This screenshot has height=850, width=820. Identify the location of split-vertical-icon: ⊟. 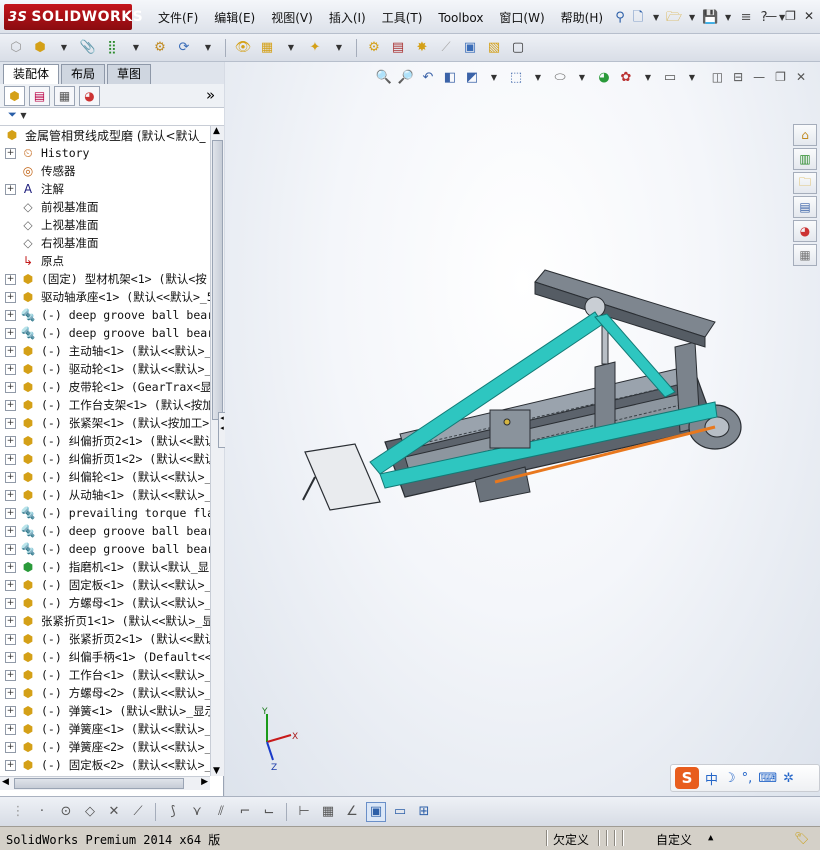
(738, 77).